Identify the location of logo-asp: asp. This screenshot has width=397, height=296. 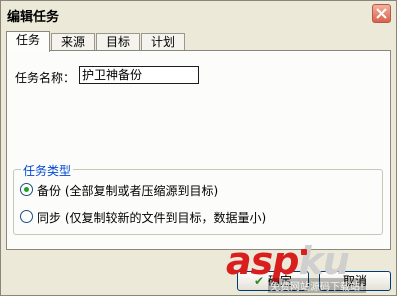
(262, 261).